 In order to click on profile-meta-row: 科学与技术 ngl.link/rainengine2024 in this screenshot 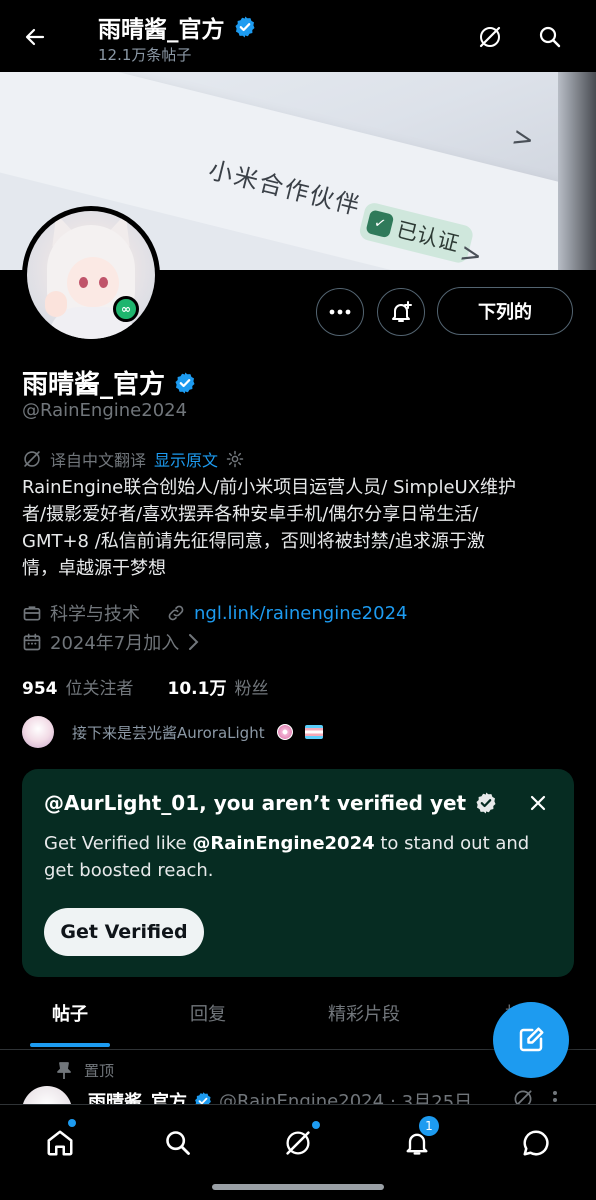, I will do `click(215, 613)`.